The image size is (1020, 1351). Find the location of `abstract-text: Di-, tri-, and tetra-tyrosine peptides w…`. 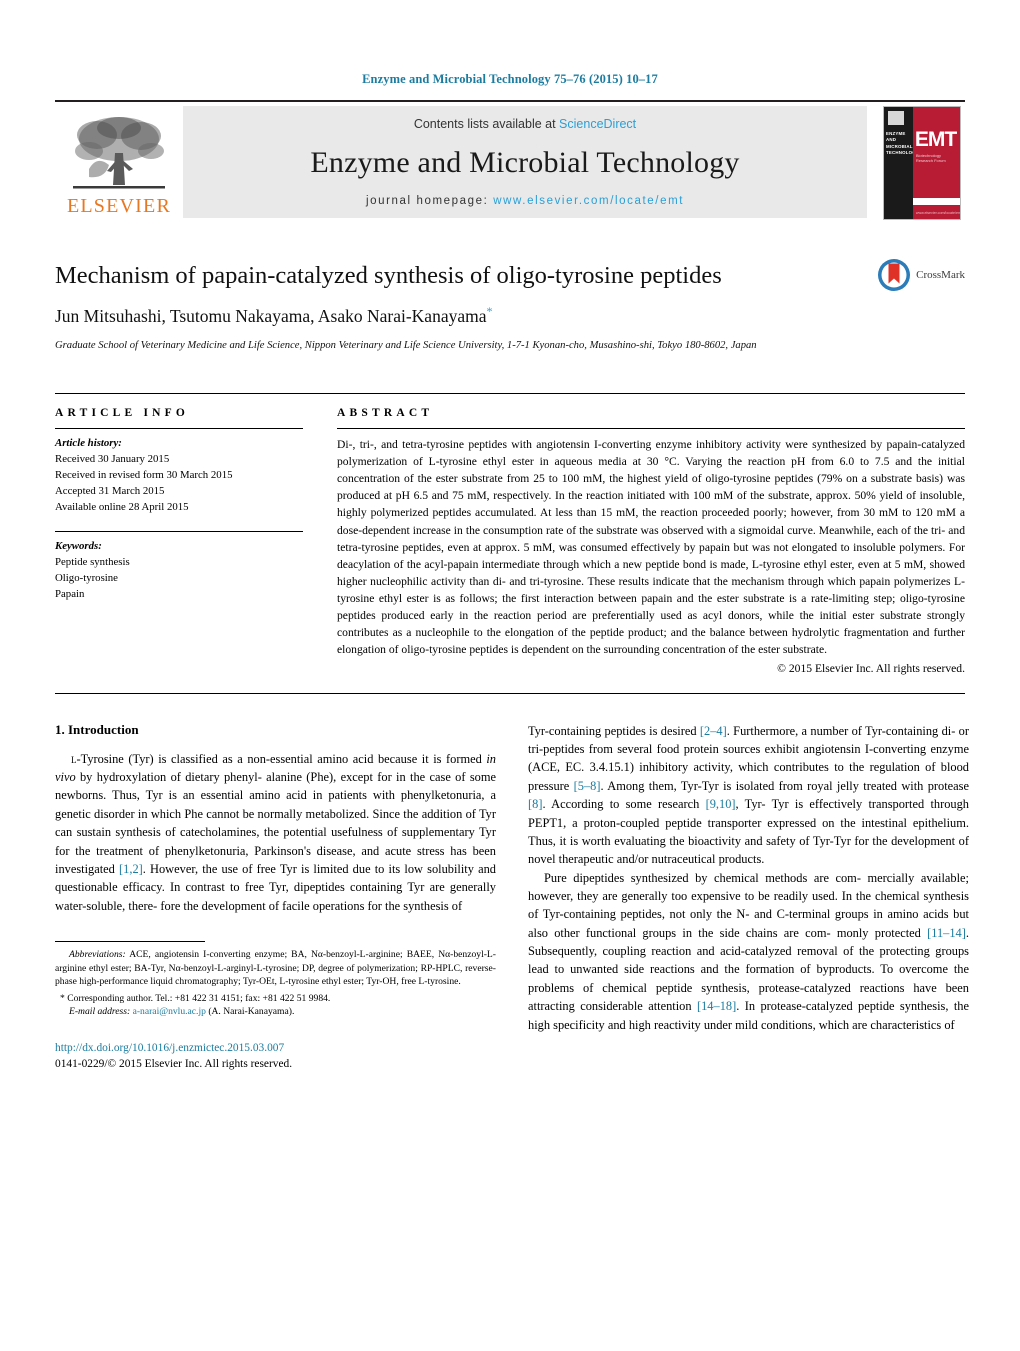

abstract-text: Di-, tri-, and tetra-tyrosine peptides w… is located at coordinates (651, 547).